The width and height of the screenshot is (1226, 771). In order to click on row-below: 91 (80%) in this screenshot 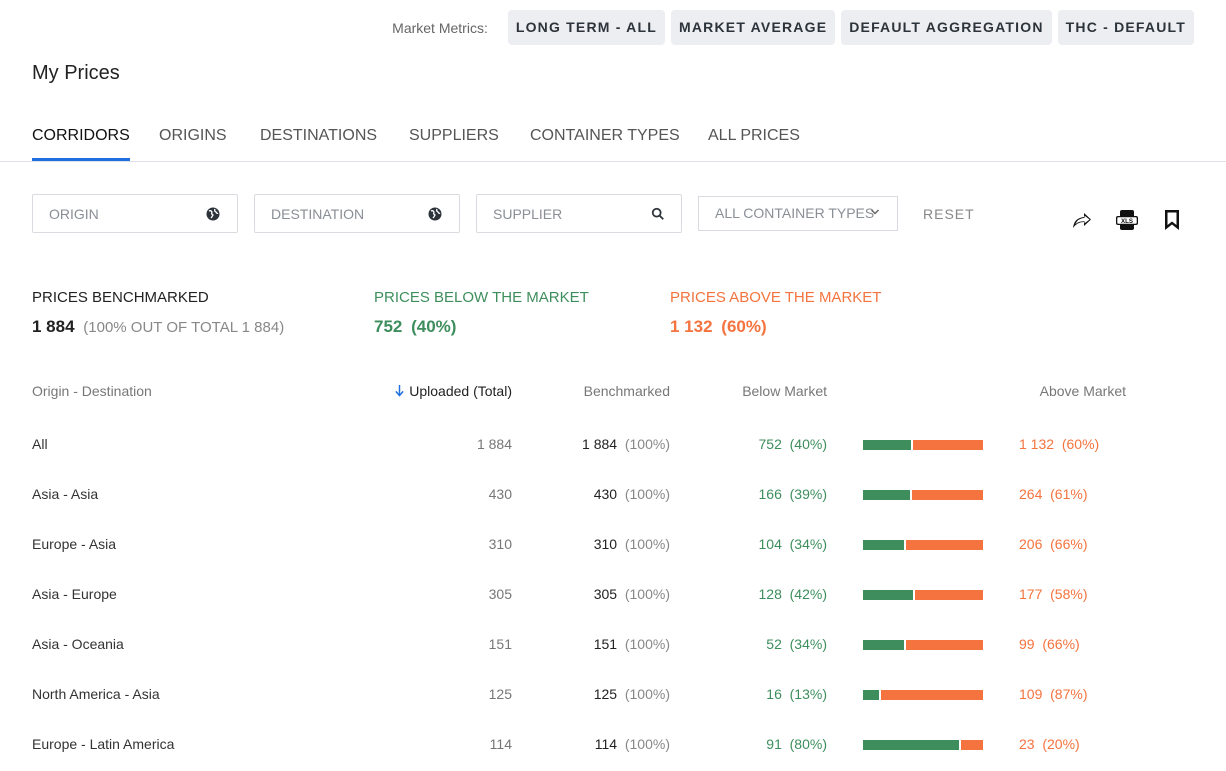, I will do `click(796, 744)`.